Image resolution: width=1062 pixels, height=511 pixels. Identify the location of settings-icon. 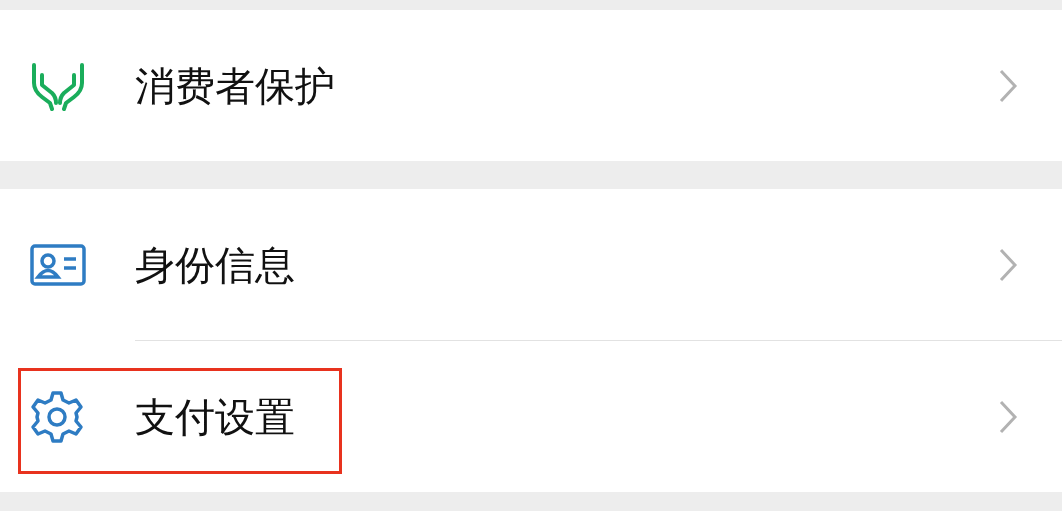
(57, 416).